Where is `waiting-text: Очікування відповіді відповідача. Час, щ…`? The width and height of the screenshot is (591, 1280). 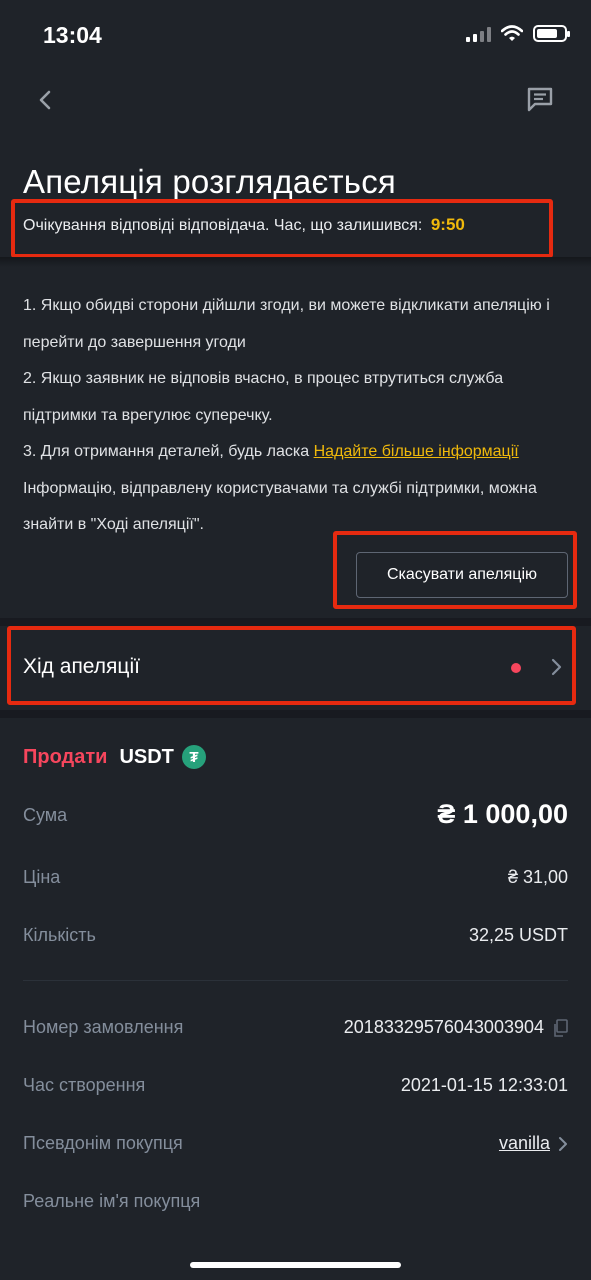 waiting-text: Очікування відповіді відповідача. Час, щ… is located at coordinates (223, 225).